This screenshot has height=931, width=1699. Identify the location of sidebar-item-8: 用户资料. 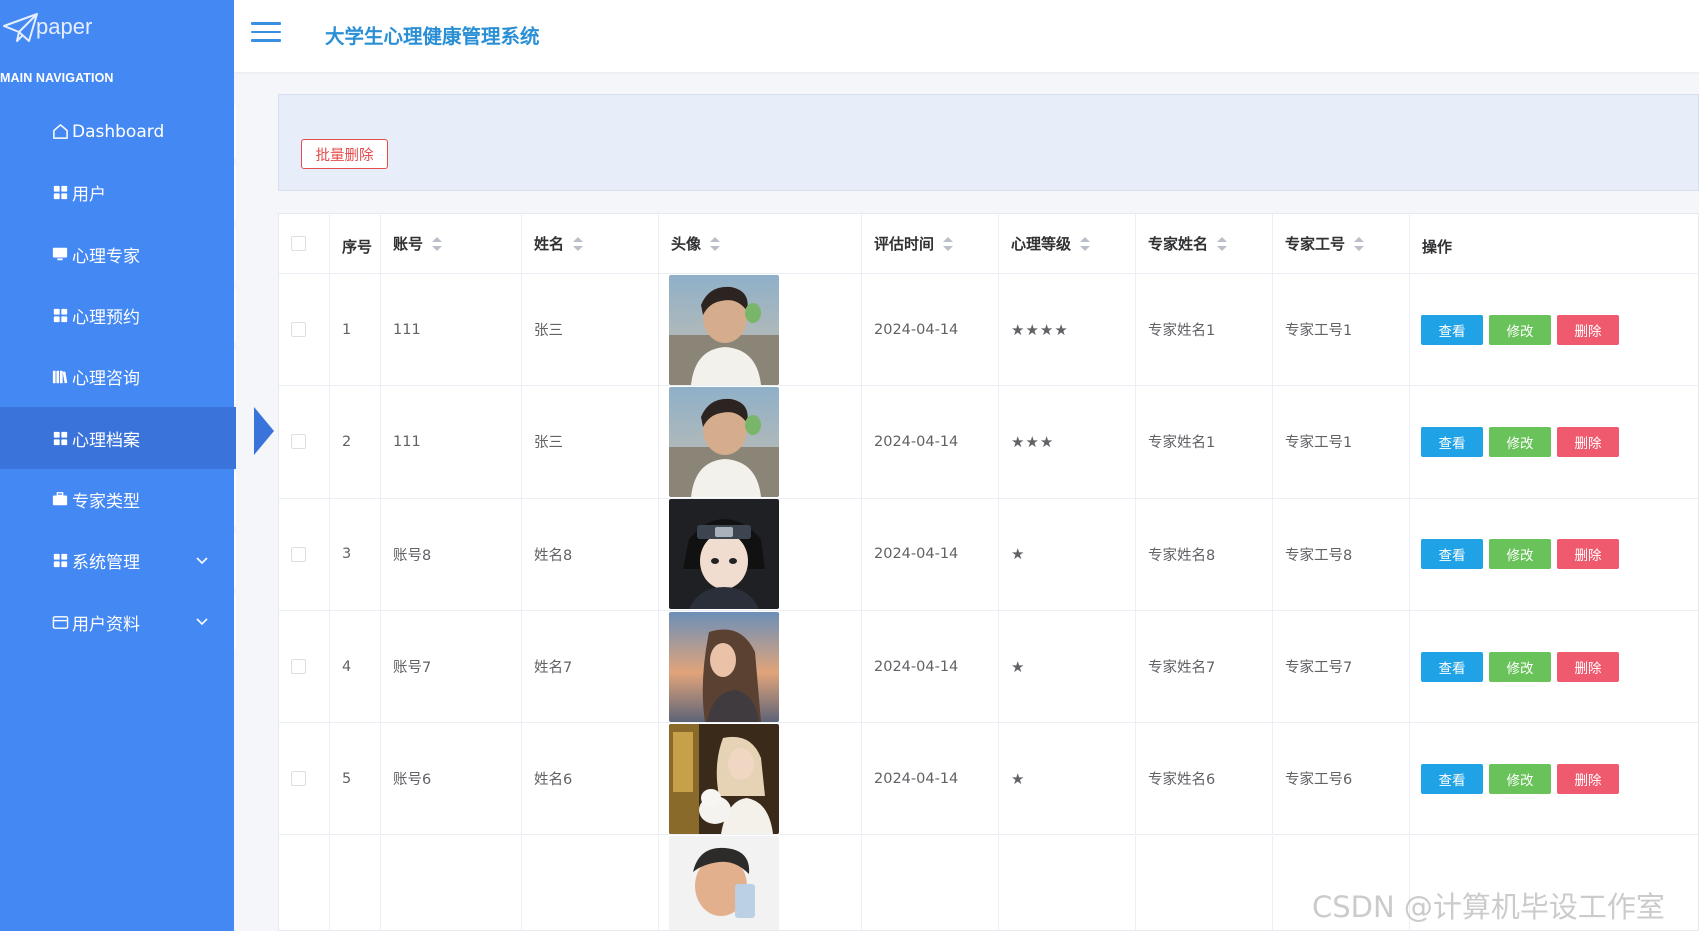
(118, 621).